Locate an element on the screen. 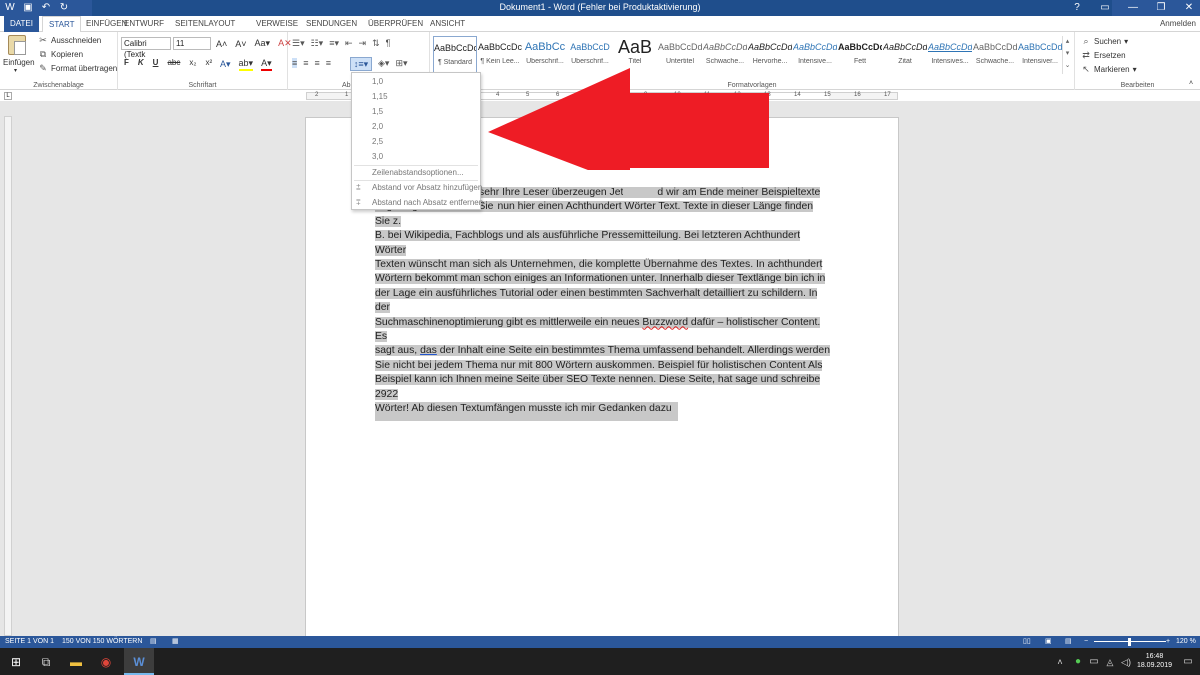  tab-entwurf: ENTWURF is located at coordinates (144, 24).